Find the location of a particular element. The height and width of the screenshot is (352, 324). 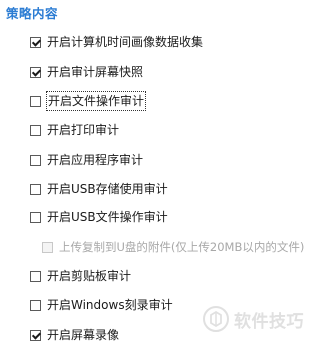

option-application-audit: 开启应用程序审计 is located at coordinates (86, 160).